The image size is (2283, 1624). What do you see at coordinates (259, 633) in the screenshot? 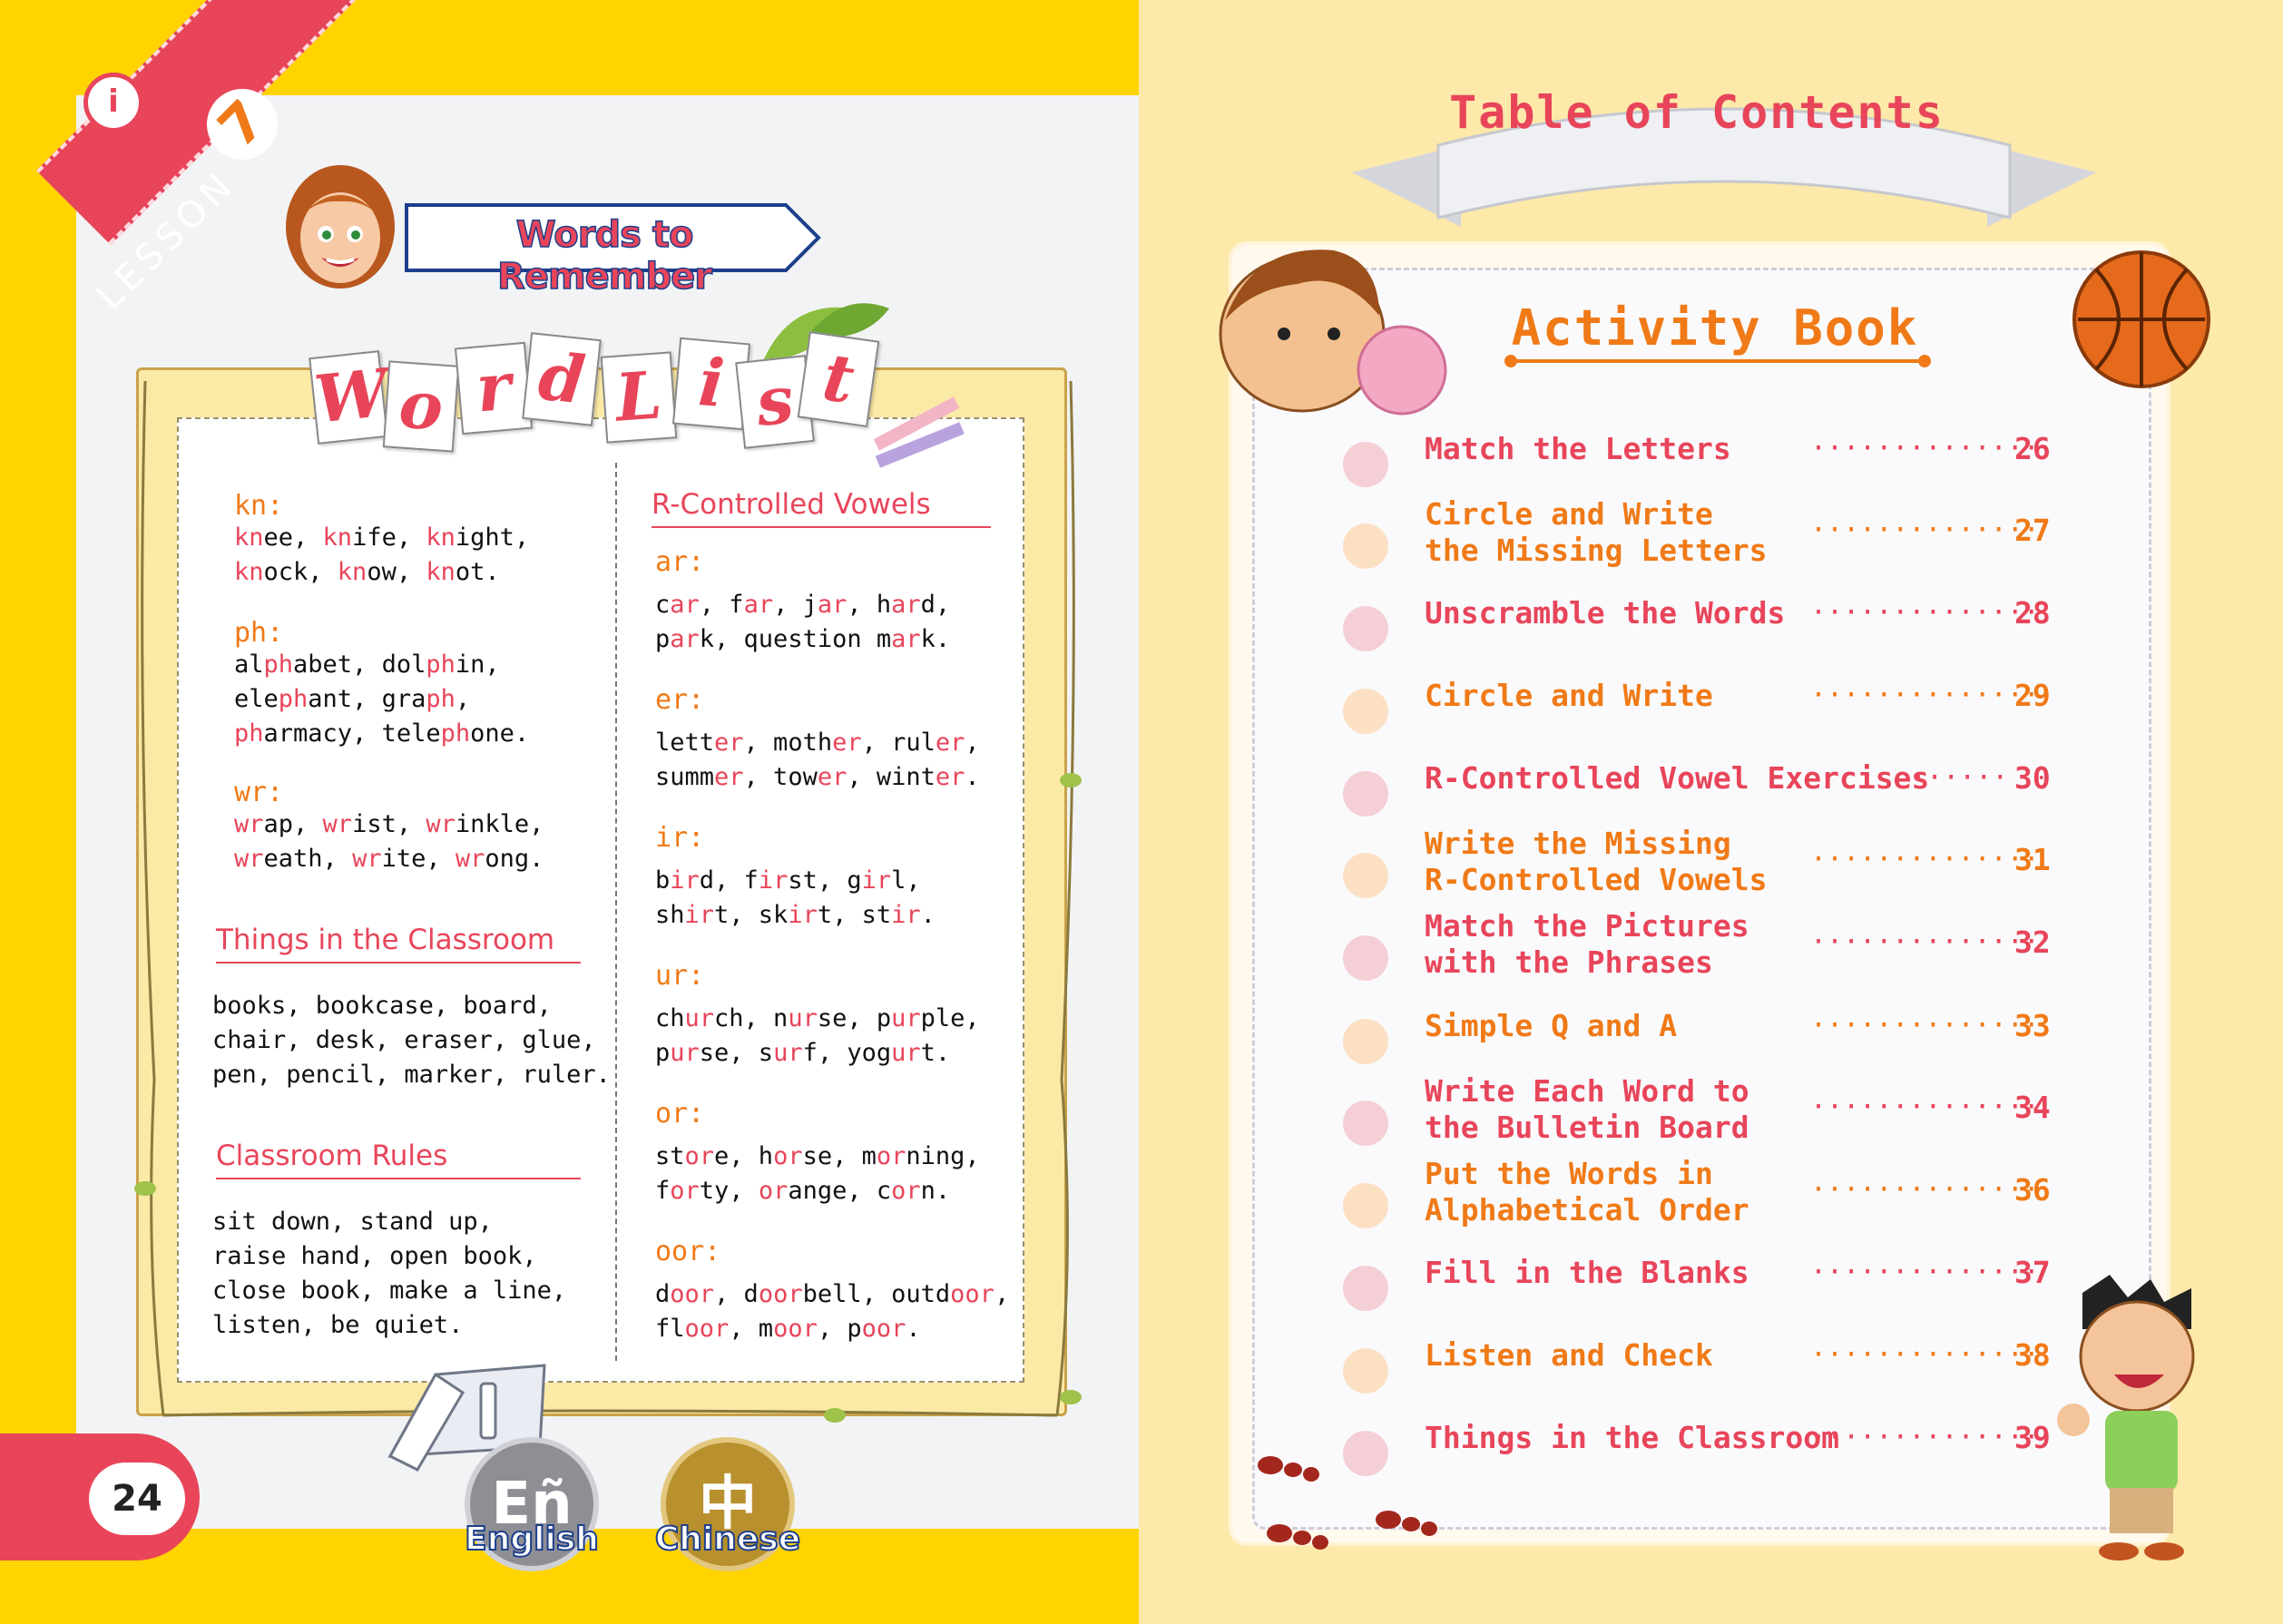
I see `ph-key: ph:` at bounding box center [259, 633].